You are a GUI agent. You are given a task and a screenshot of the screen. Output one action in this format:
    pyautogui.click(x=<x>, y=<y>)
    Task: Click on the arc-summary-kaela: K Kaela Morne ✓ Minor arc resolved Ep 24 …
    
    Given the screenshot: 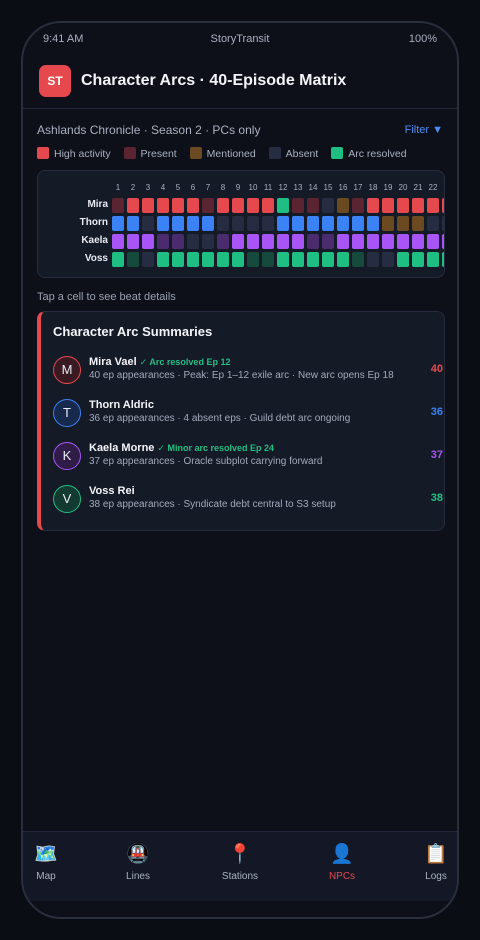 What is the action you would take?
    pyautogui.click(x=248, y=460)
    